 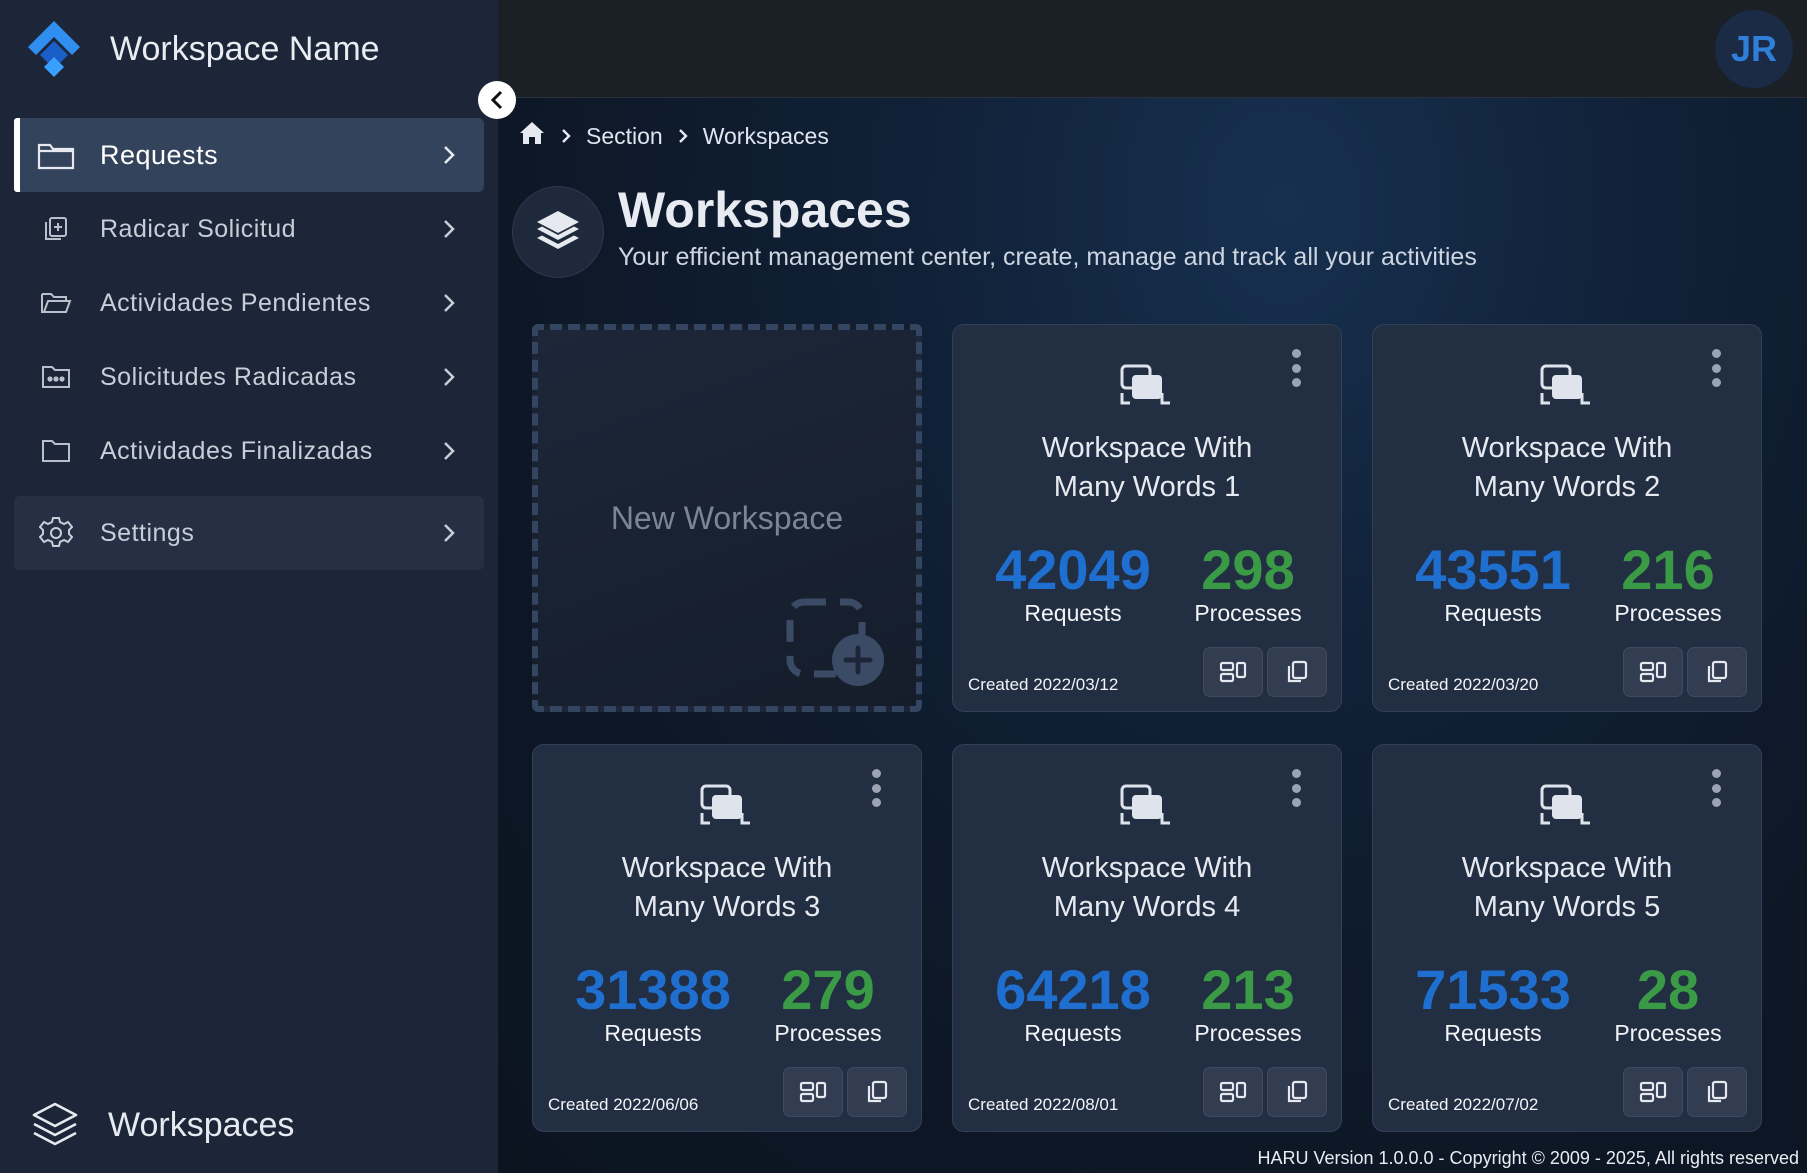 What do you see at coordinates (1668, 989) in the screenshot?
I see `processes-count: 28` at bounding box center [1668, 989].